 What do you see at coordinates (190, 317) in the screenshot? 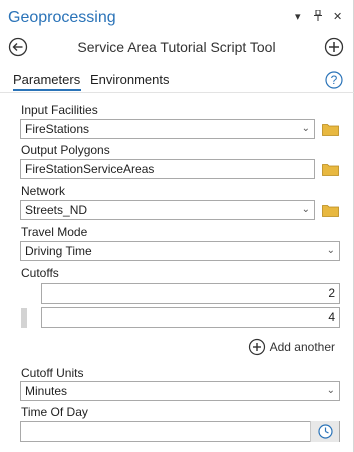
I see `cutoff-value-input: 4` at bounding box center [190, 317].